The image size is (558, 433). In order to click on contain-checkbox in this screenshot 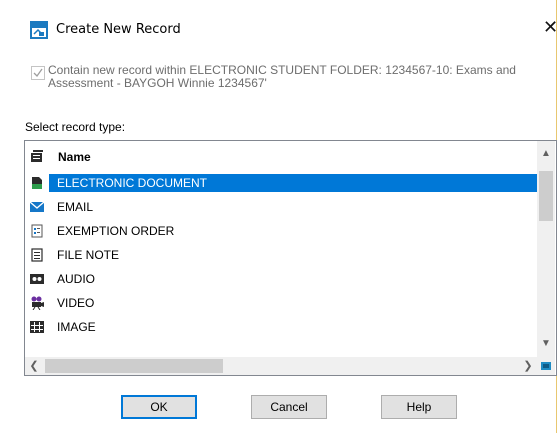, I will do `click(38, 73)`.